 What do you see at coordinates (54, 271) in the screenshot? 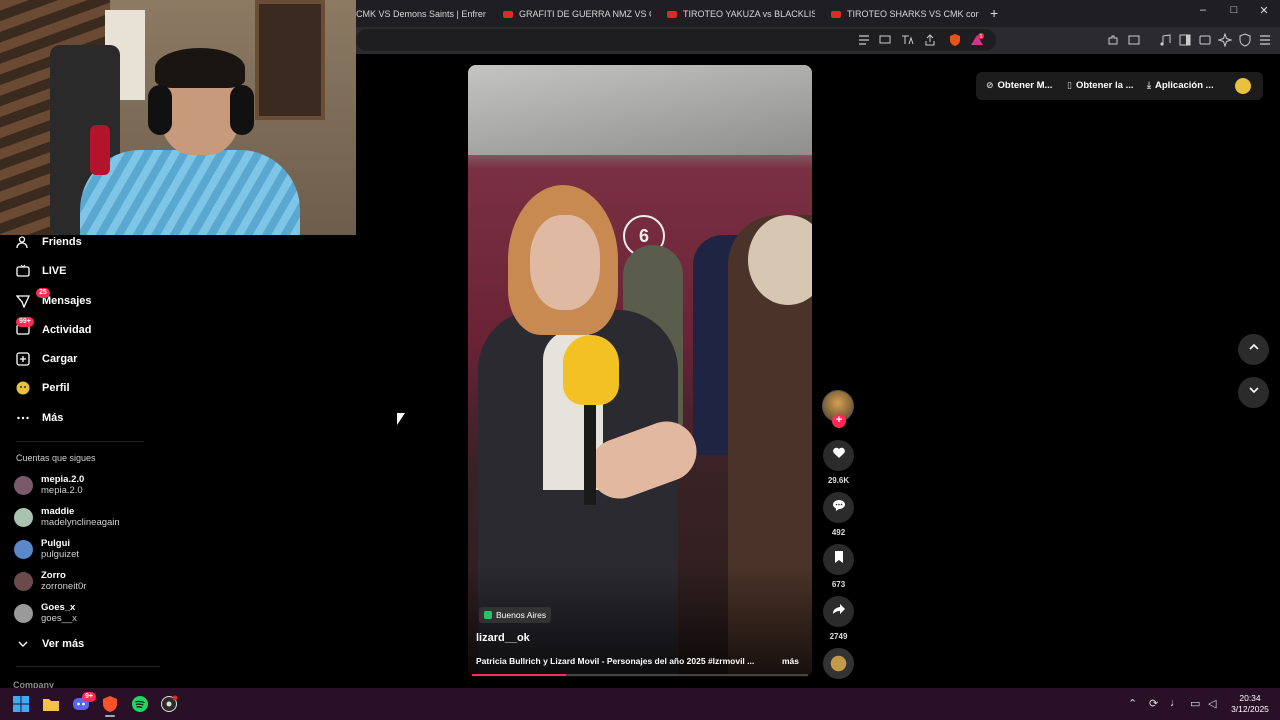
I see `sidebar-item-label: LIVE` at bounding box center [54, 271].